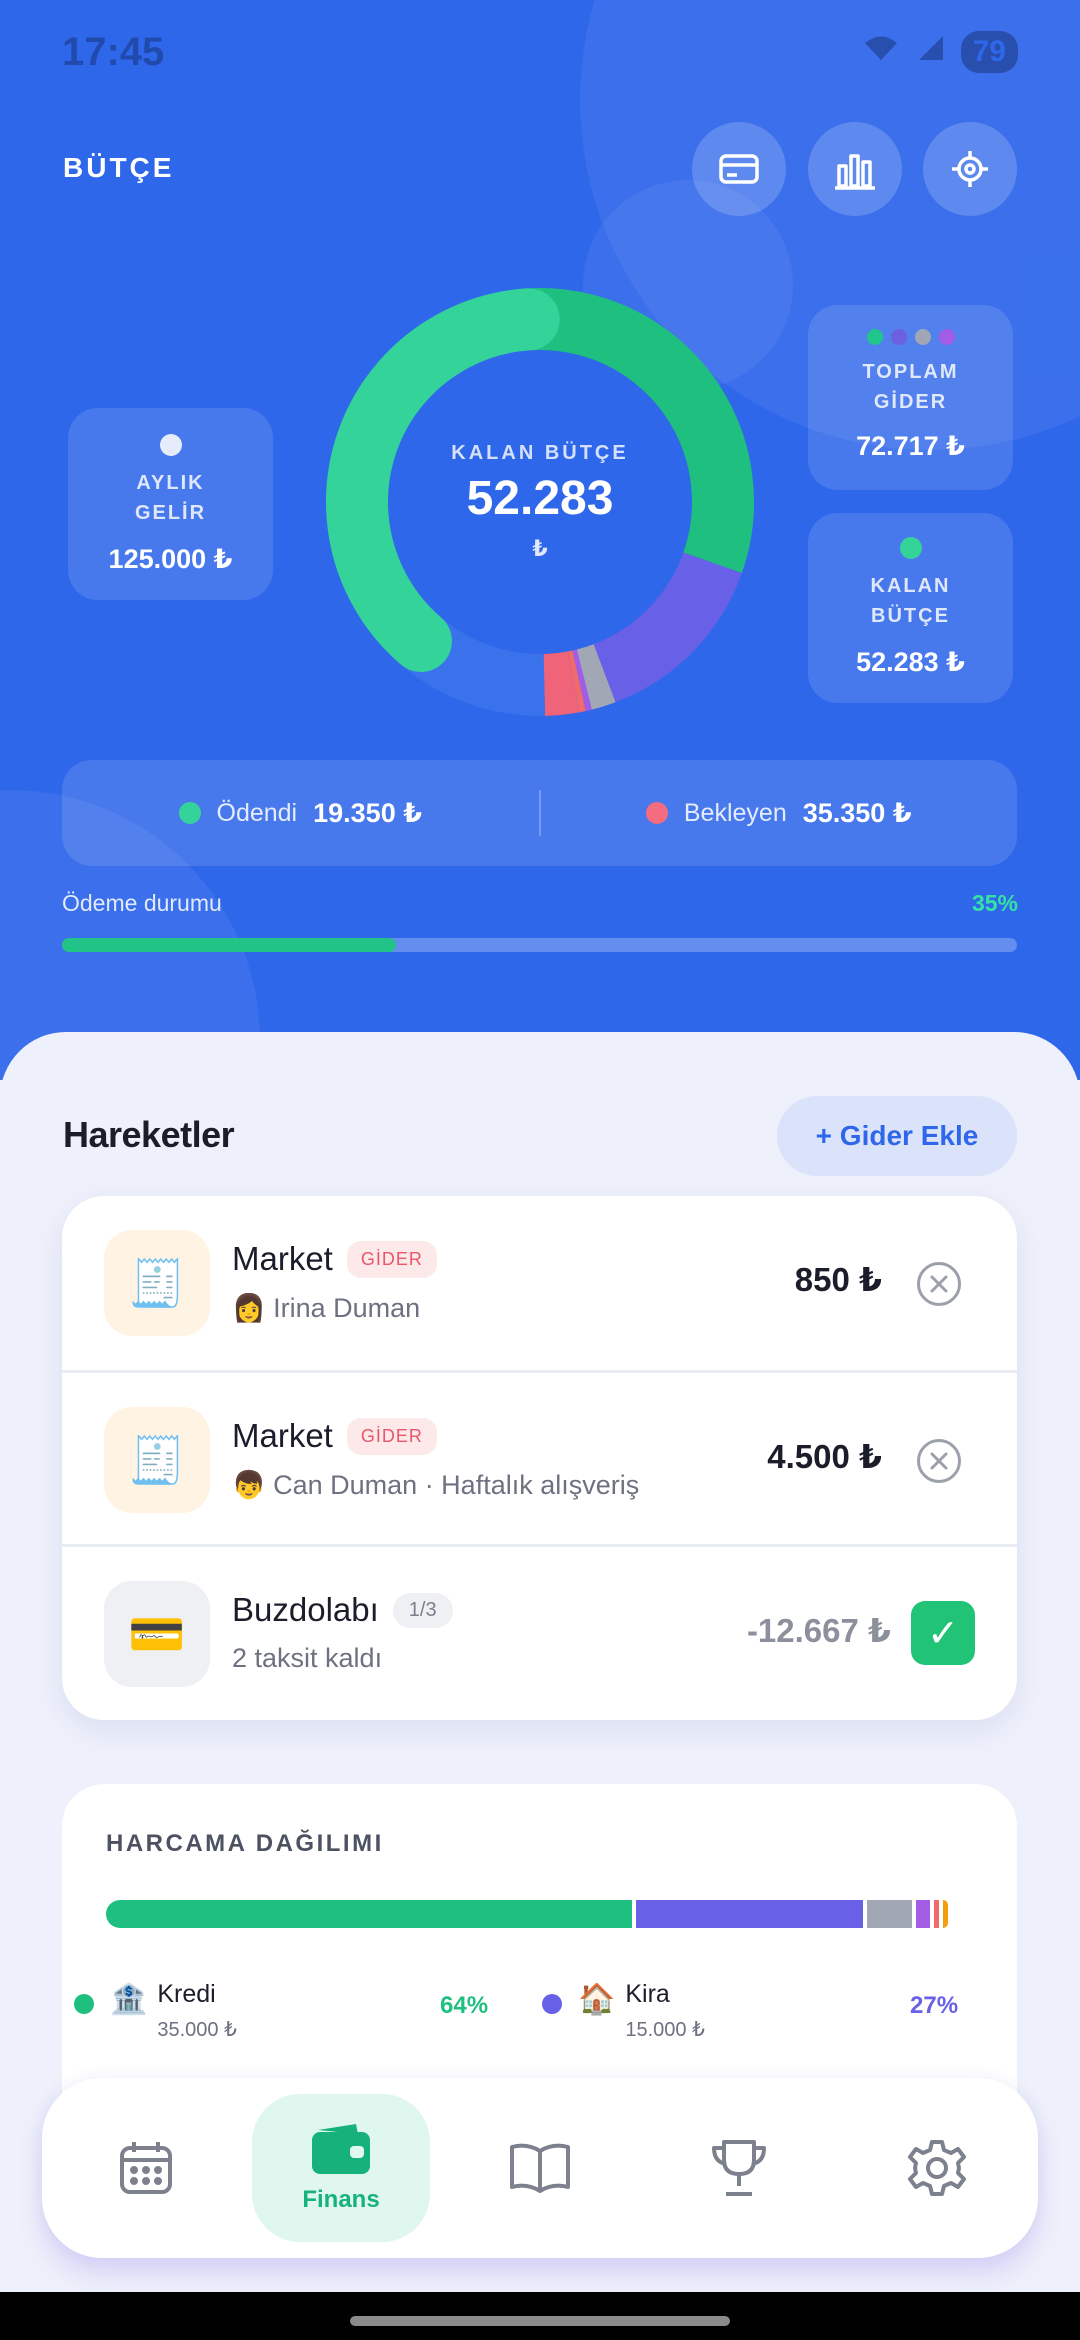 Image resolution: width=1080 pixels, height=2340 pixels. What do you see at coordinates (539, 1283) in the screenshot?
I see `transaction-row: 🧾 Market GİDER 👩 Irina Duman 850 ₺` at bounding box center [539, 1283].